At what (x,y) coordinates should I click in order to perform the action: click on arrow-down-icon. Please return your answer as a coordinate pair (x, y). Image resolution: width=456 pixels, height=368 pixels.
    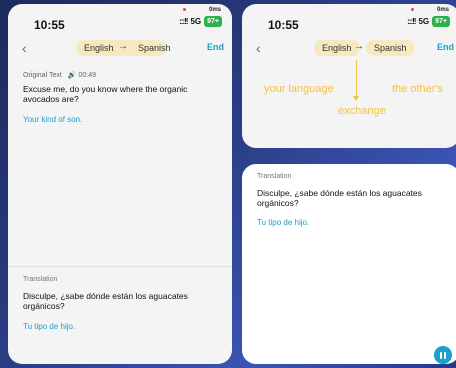
    Looking at the image, I should click on (356, 98).